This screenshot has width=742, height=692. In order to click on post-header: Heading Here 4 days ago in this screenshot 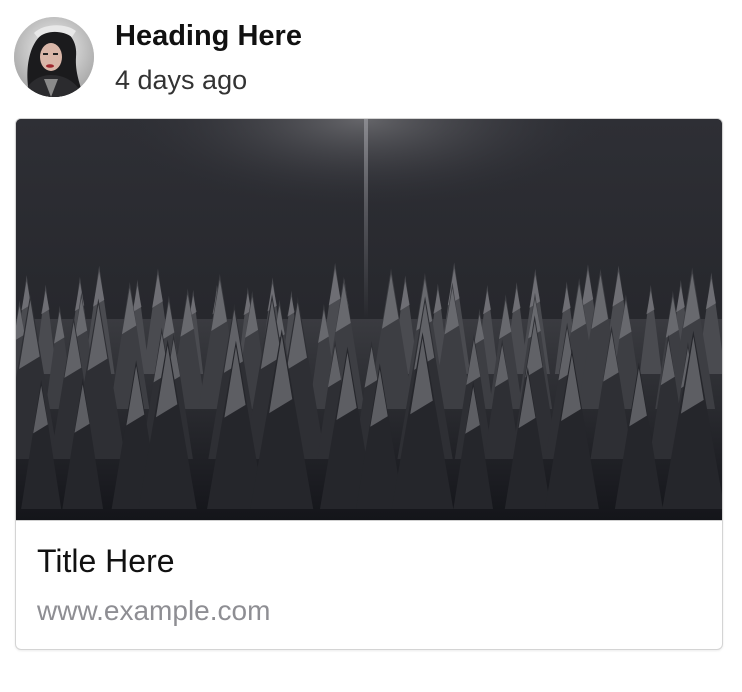, I will do `click(364, 58)`.